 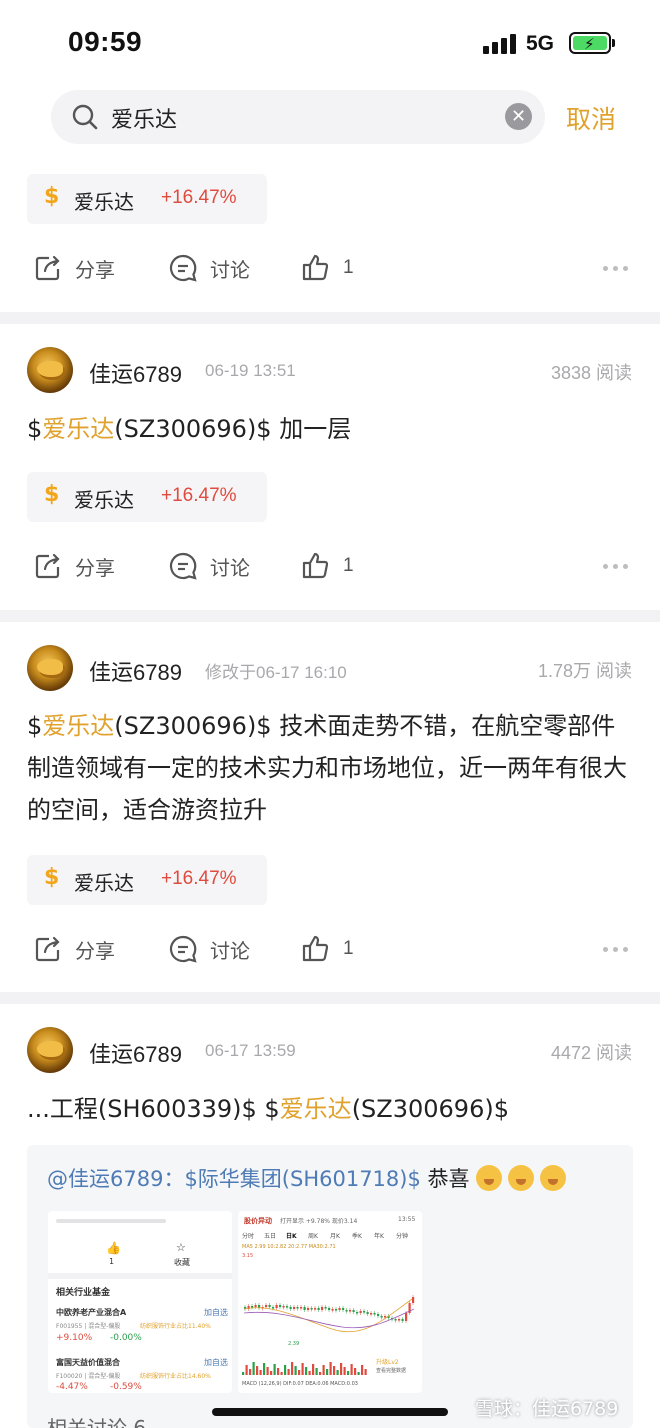 What do you see at coordinates (407, 1219) in the screenshot?
I see `chart-time: 13:55` at bounding box center [407, 1219].